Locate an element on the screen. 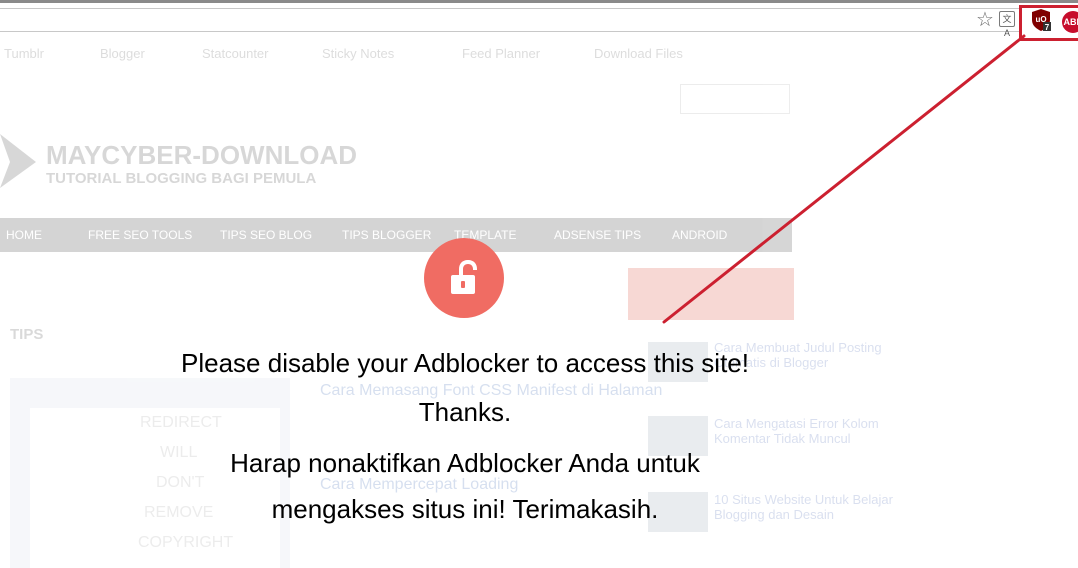 Image resolution: width=1078 pixels, height=568 pixels. ublock-badge: 7 is located at coordinates (1047, 27).